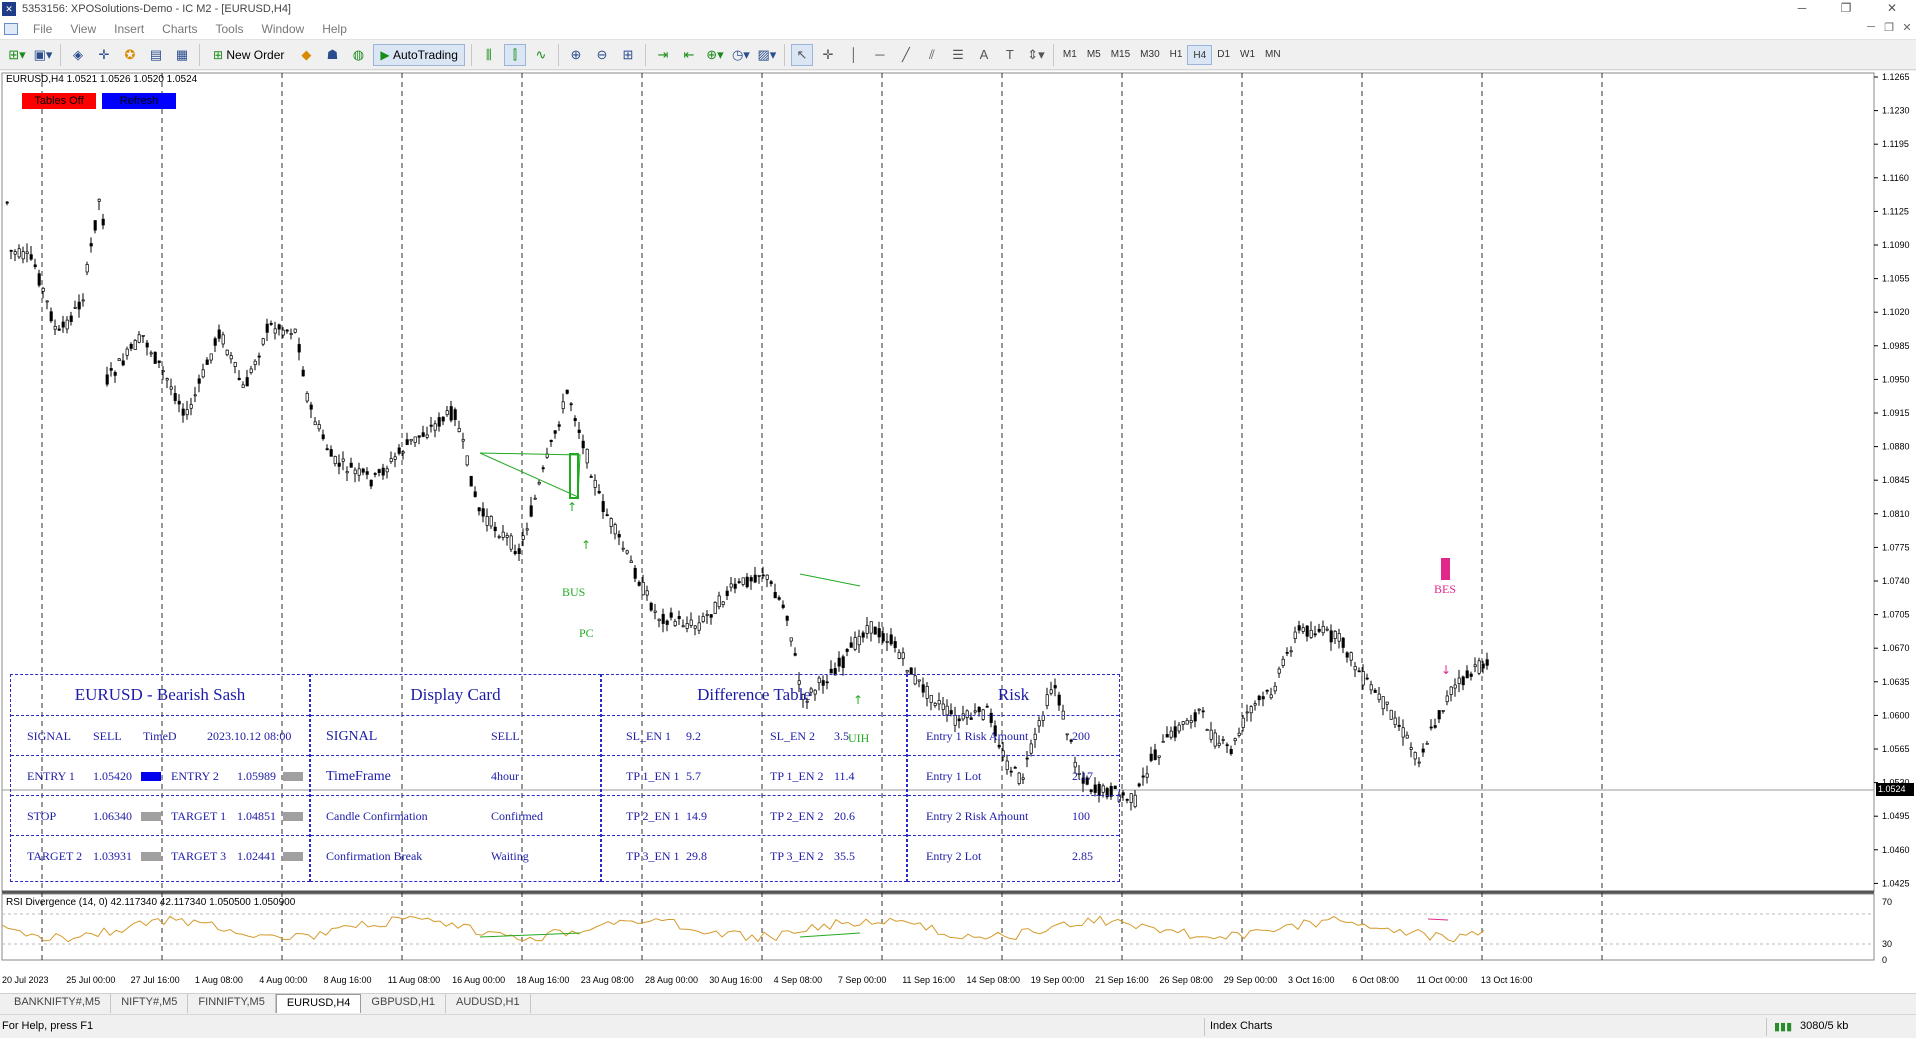 This screenshot has width=1916, height=1038. I want to click on auto-scroll-icon: ⇥, so click(663, 55).